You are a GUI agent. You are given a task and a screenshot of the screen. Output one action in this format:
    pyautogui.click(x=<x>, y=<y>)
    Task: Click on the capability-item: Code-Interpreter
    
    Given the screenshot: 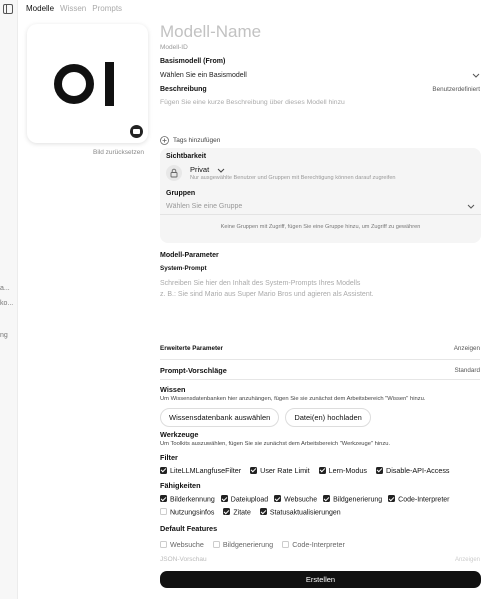 What is the action you would take?
    pyautogui.click(x=419, y=499)
    